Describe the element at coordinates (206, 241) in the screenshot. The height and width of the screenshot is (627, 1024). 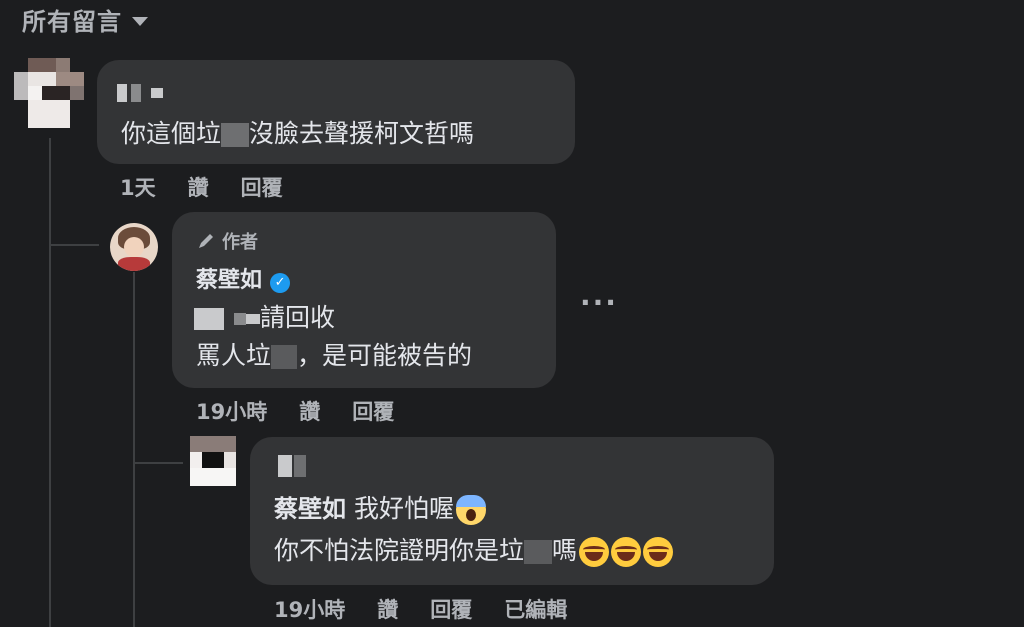
I see `pen-icon` at that location.